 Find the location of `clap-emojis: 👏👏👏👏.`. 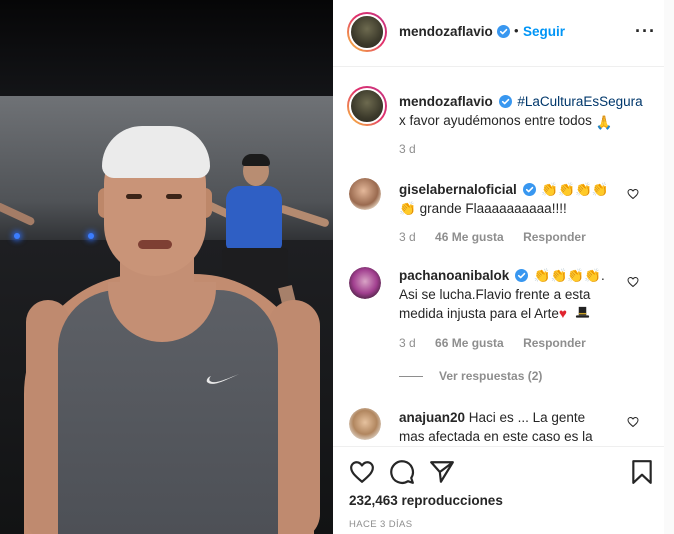

clap-emojis: 👏👏👏👏. is located at coordinates (569, 275).